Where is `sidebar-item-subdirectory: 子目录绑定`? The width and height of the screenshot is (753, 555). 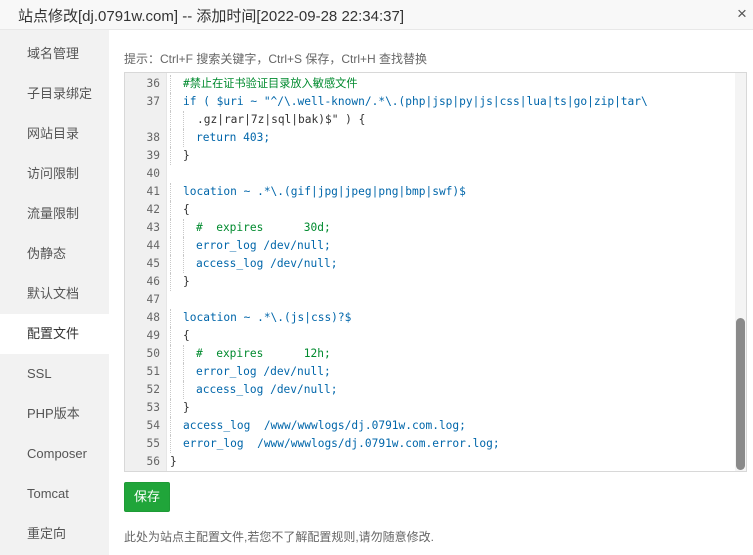 sidebar-item-subdirectory: 子目录绑定 is located at coordinates (54, 94).